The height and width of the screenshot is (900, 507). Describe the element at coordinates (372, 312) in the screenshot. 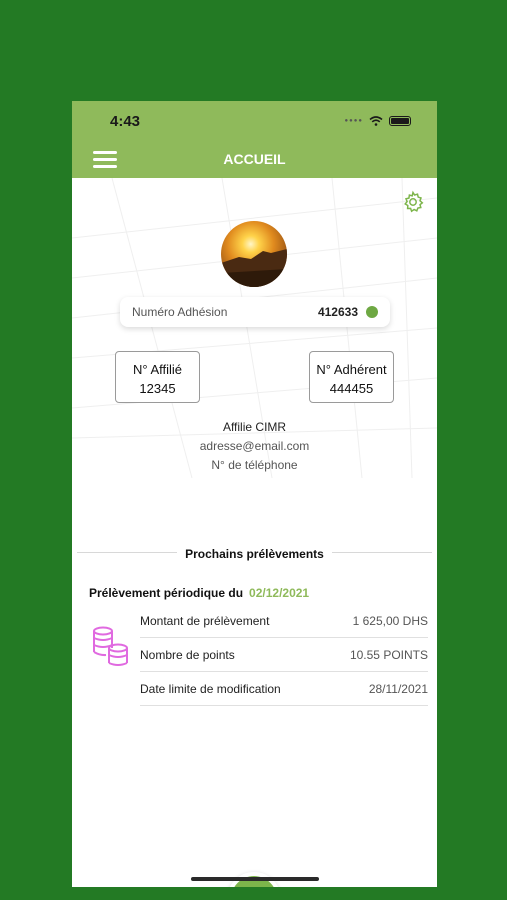

I see `status-indicator` at that location.